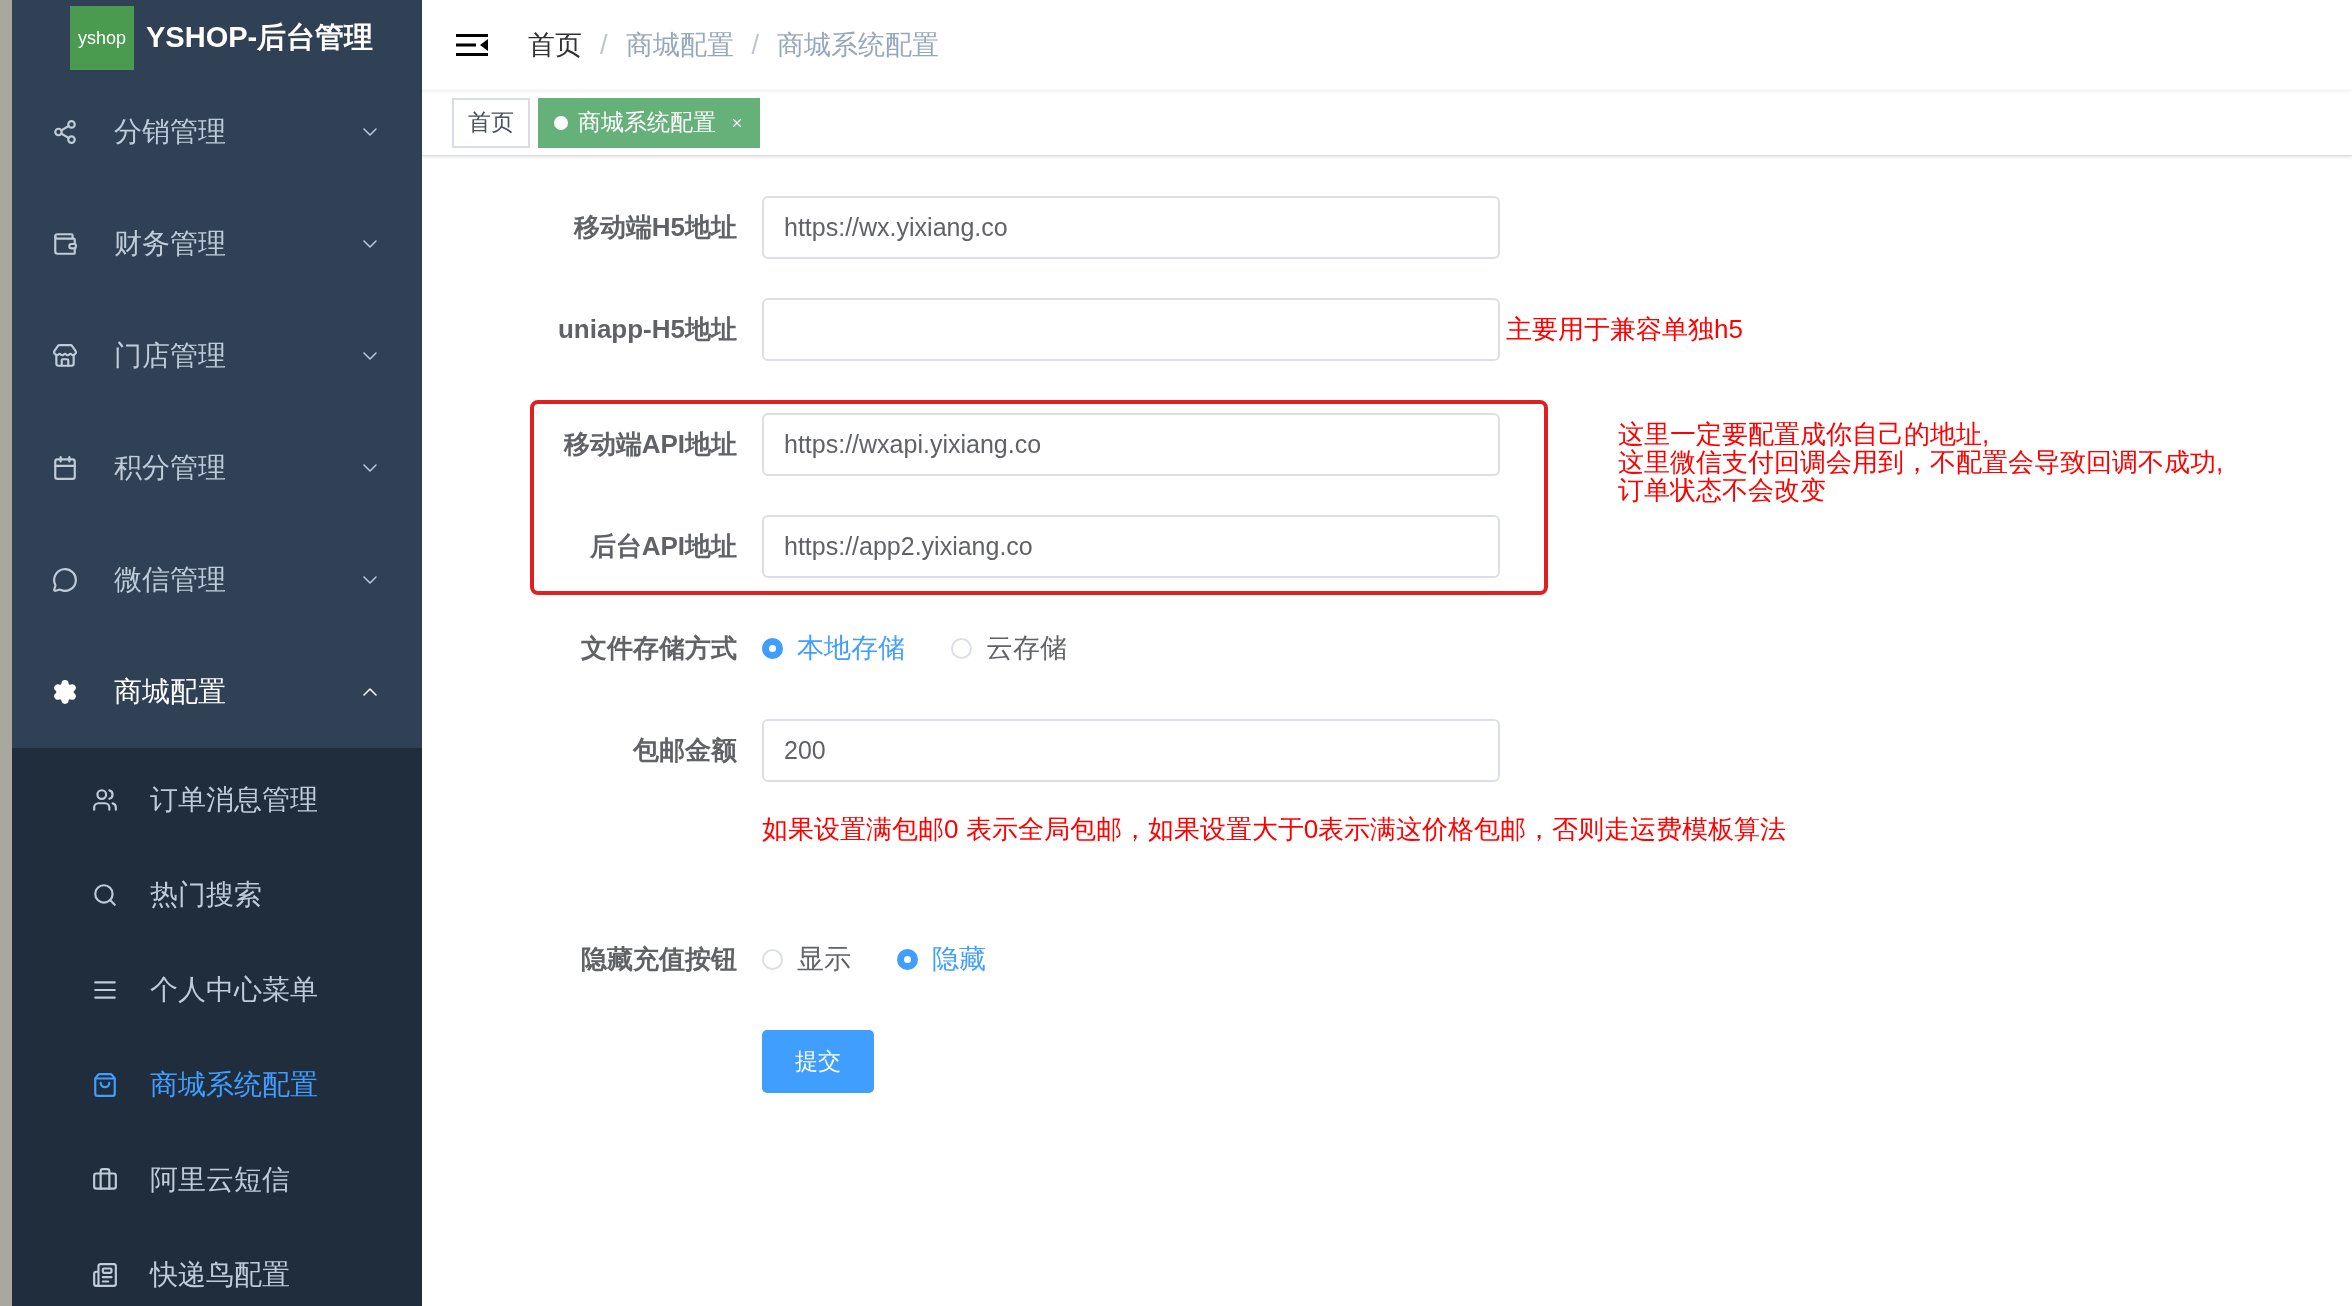  What do you see at coordinates (655, 227) in the screenshot?
I see `field-label: 移动端H5地址` at bounding box center [655, 227].